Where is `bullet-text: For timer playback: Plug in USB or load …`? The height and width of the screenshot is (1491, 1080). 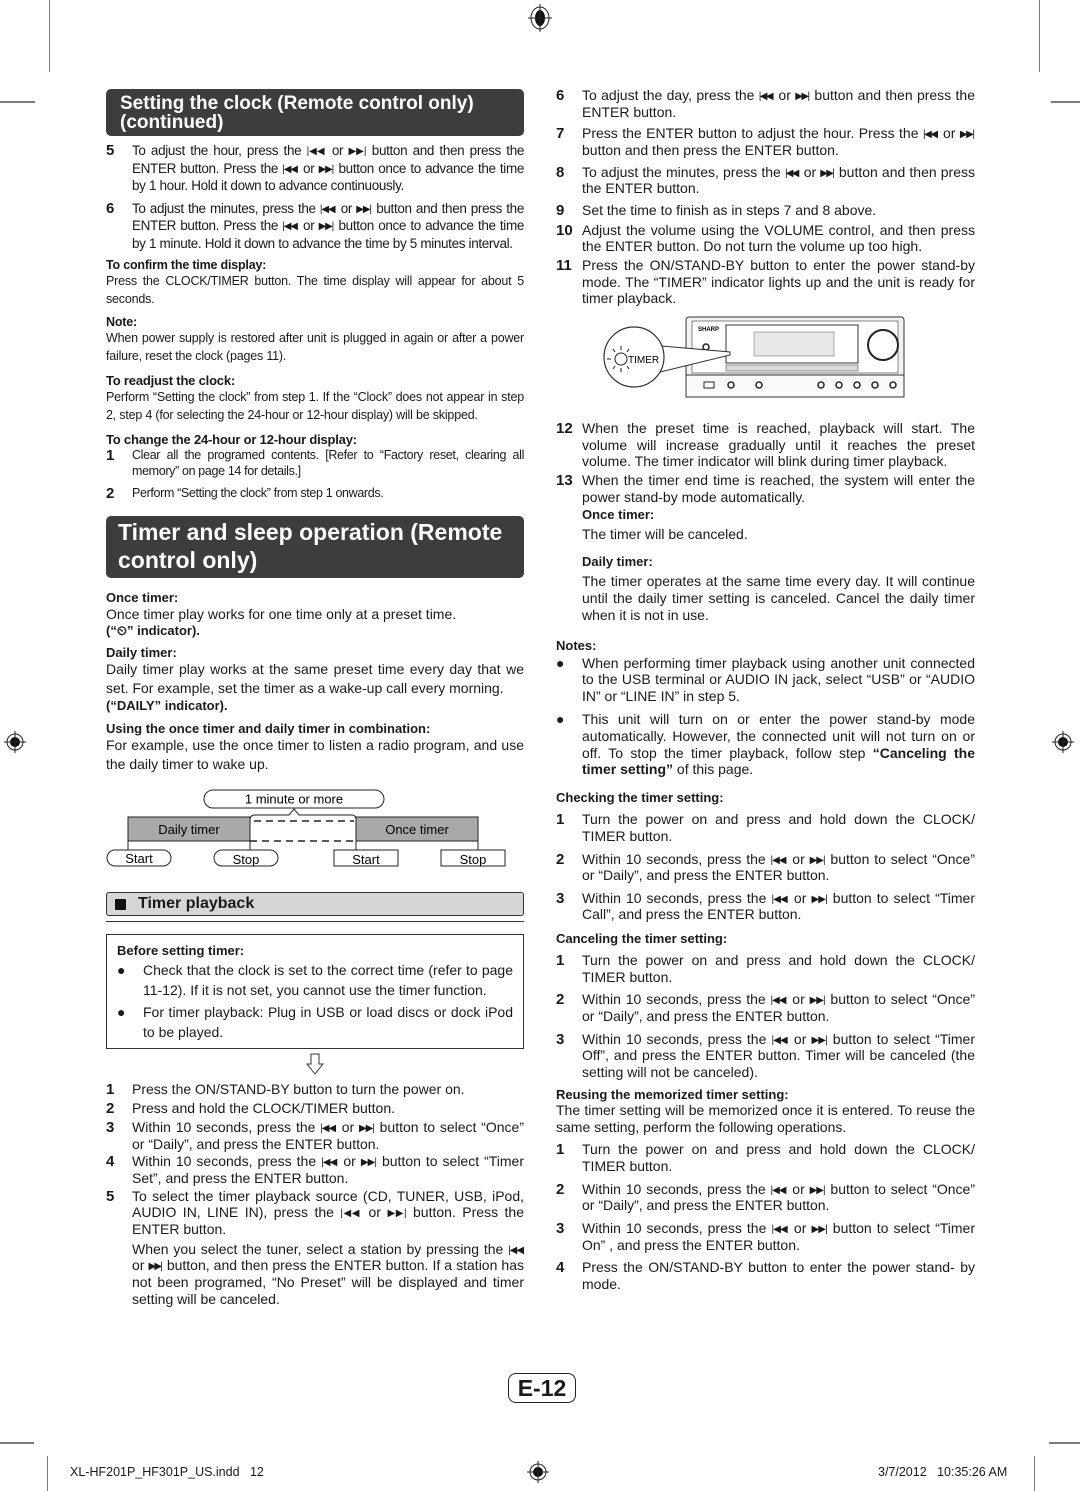
bullet-text: For timer playback: Plug in USB or load … is located at coordinates (328, 1022).